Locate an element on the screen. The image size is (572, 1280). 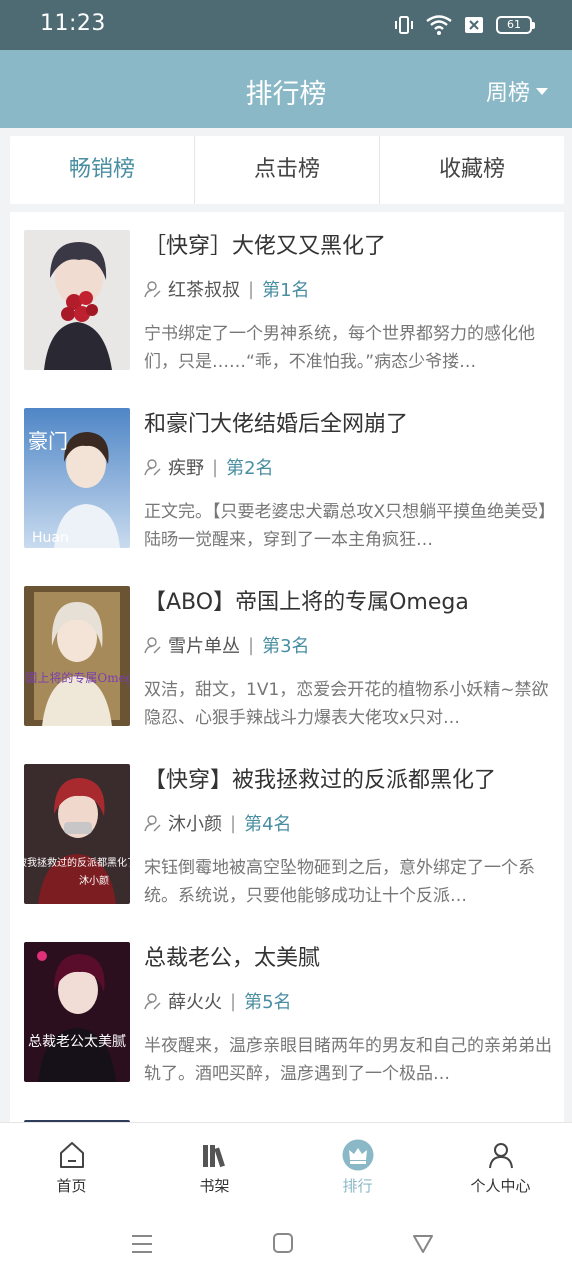
nav-ranking: 排行 is located at coordinates (357, 1165).